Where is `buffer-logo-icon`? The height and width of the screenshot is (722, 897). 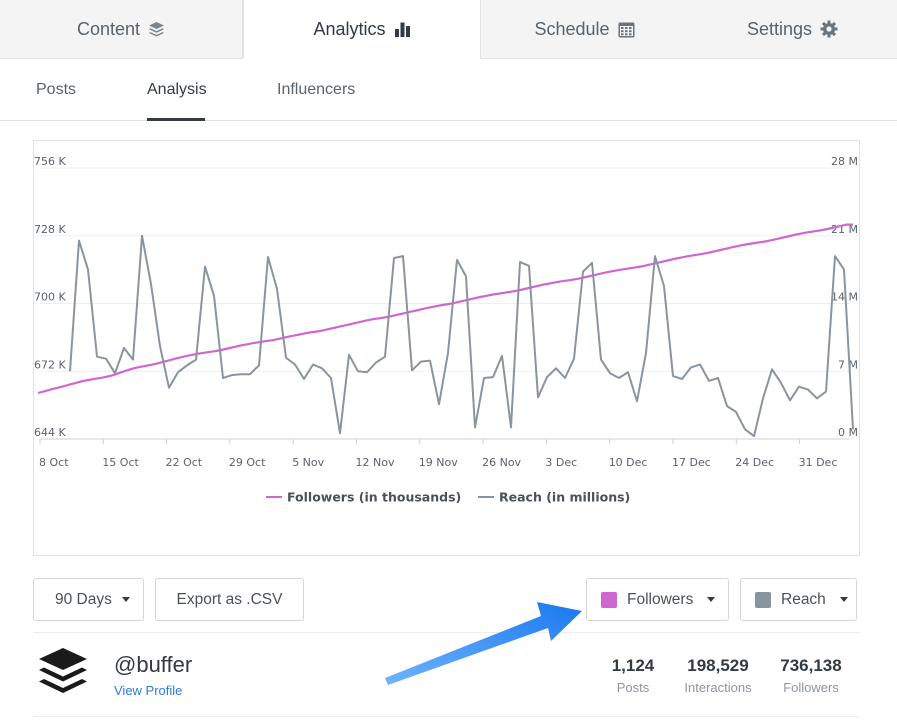 buffer-logo-icon is located at coordinates (63, 674).